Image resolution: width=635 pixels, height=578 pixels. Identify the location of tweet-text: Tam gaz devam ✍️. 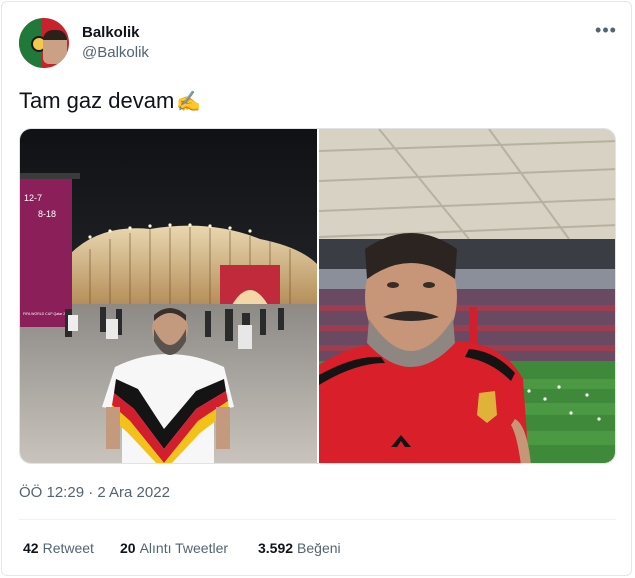
(110, 101).